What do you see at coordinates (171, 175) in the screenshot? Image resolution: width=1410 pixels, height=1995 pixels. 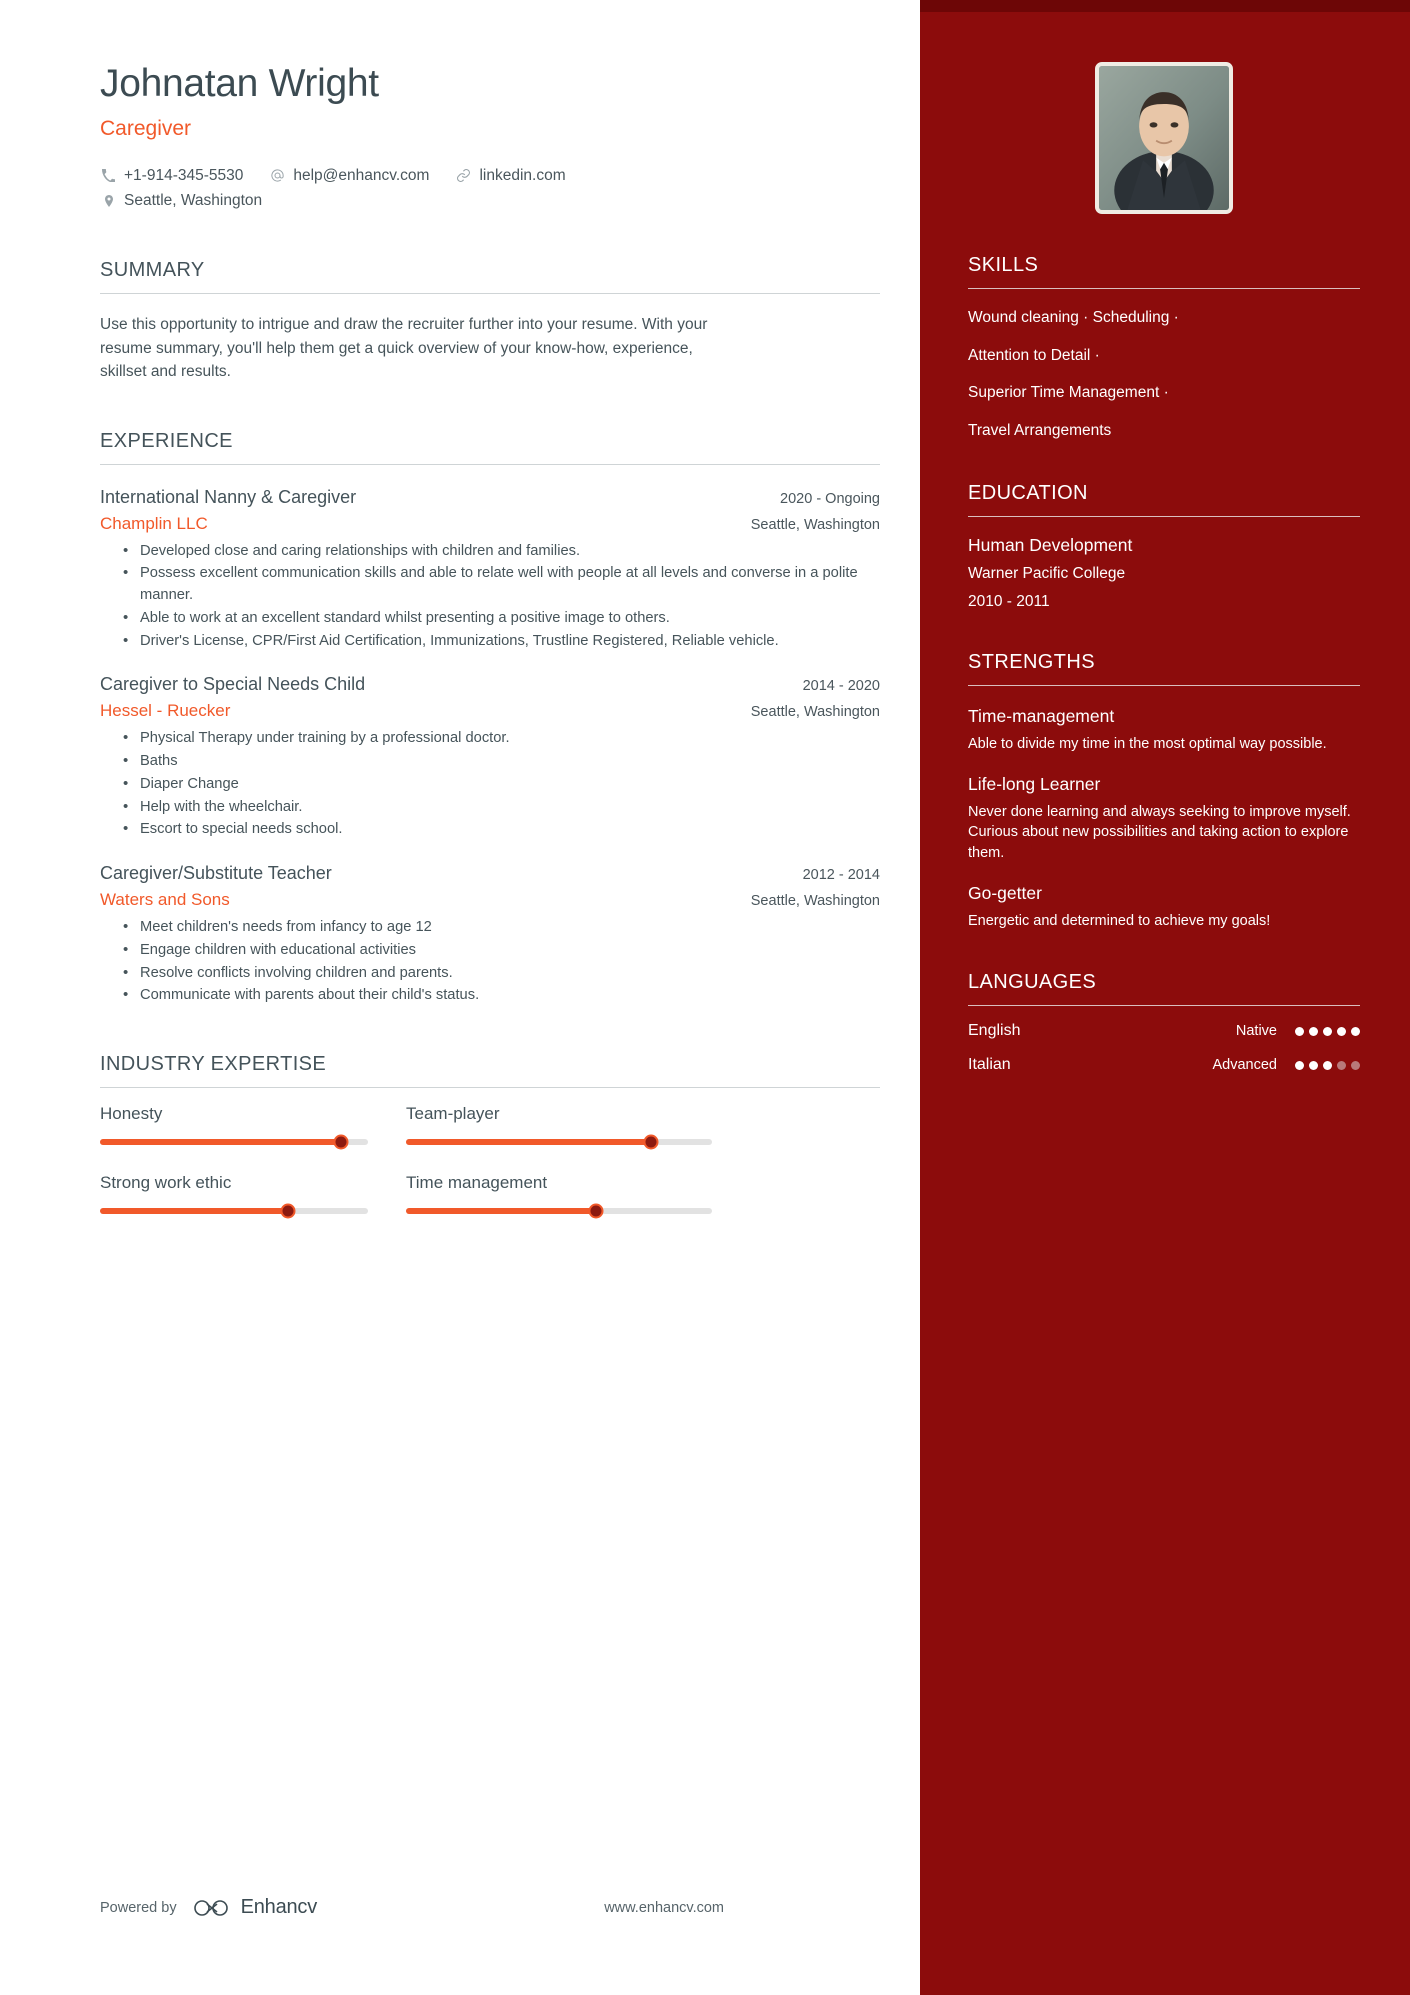 I see `contact-phone: +1-914-345-5530` at bounding box center [171, 175].